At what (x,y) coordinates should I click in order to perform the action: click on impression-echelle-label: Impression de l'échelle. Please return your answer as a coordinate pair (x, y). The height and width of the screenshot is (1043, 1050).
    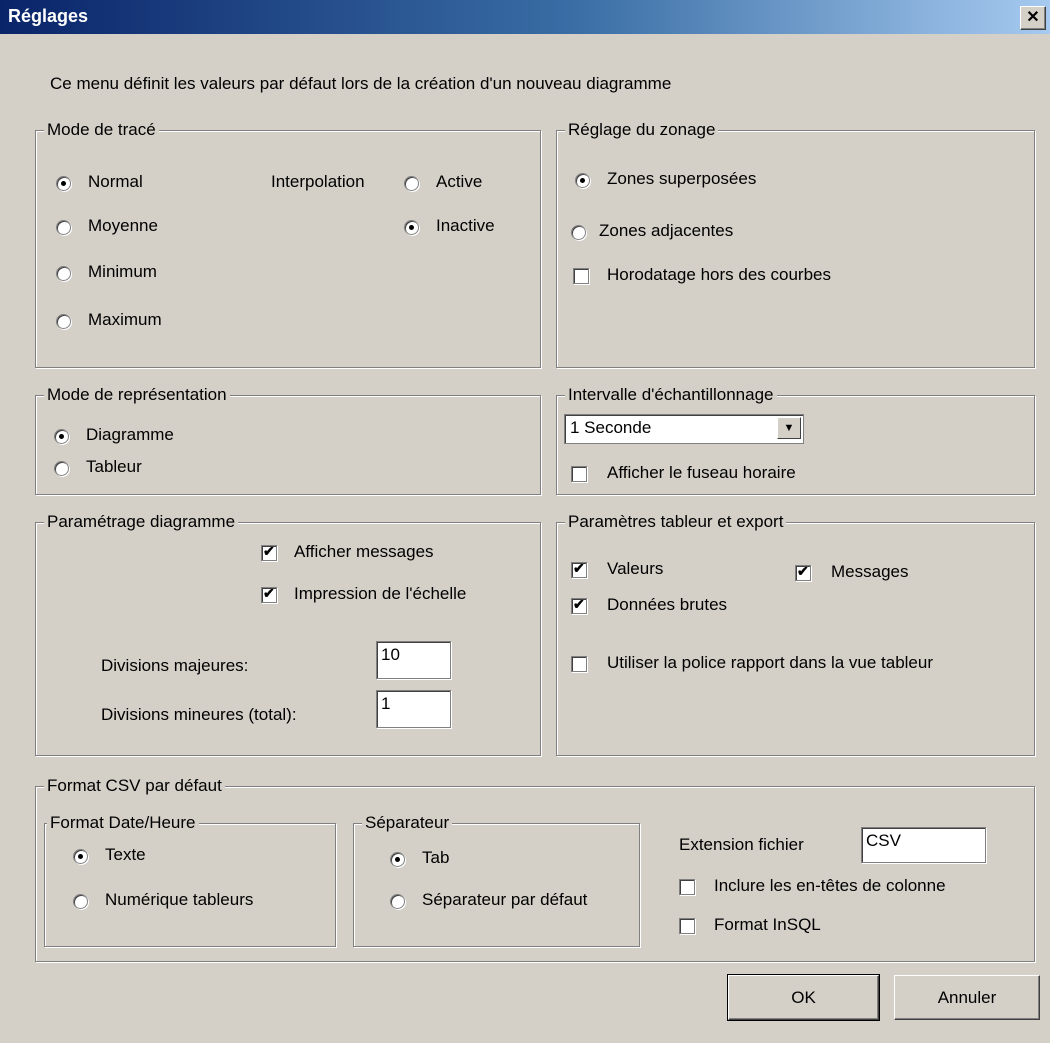
    Looking at the image, I should click on (380, 593).